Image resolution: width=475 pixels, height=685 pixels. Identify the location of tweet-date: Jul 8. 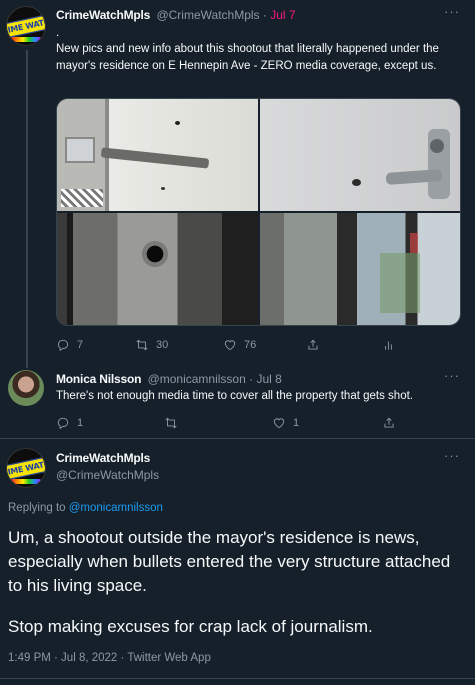
(268, 379).